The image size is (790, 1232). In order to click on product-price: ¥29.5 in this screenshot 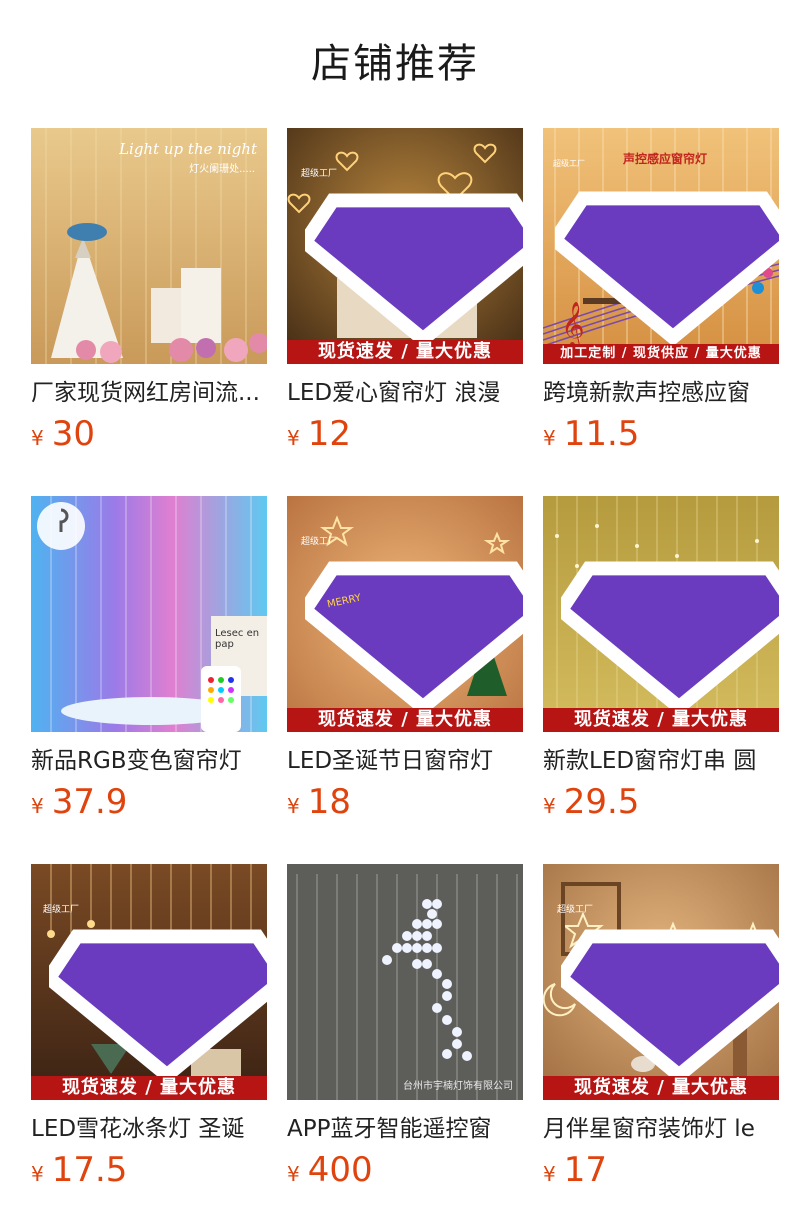, I will do `click(591, 805)`.